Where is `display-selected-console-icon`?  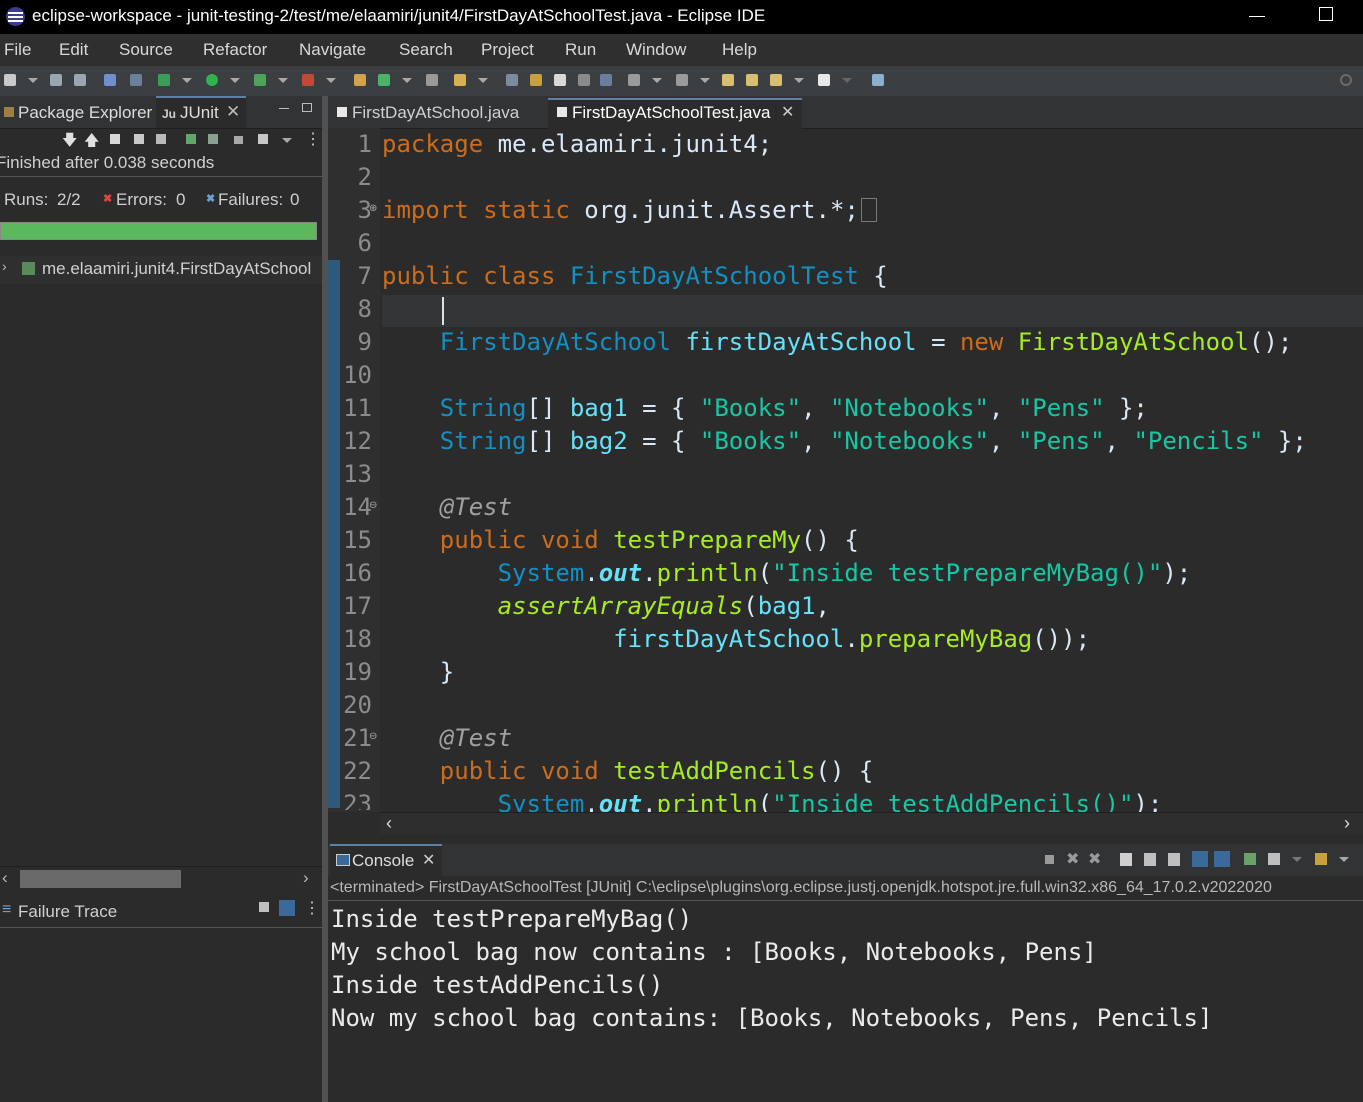 display-selected-console-icon is located at coordinates (1274, 859).